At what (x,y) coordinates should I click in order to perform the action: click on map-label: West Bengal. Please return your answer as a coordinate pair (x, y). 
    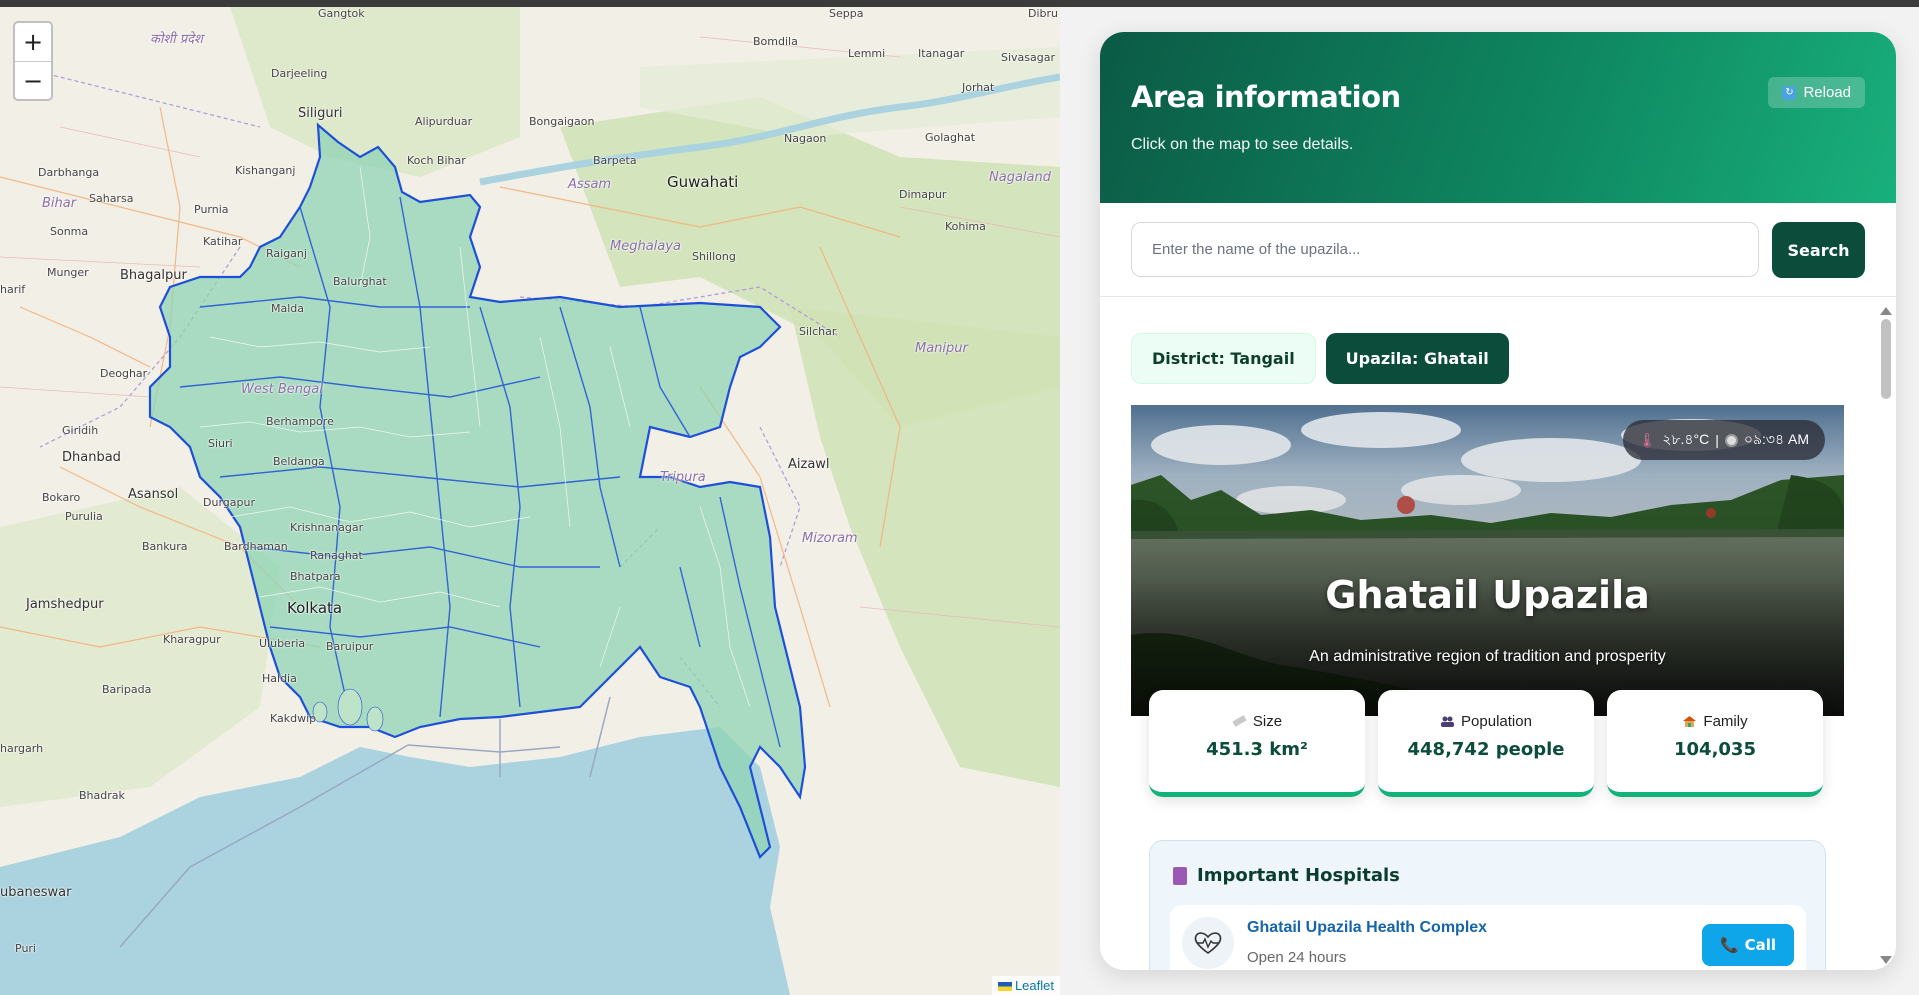
    Looking at the image, I should click on (282, 389).